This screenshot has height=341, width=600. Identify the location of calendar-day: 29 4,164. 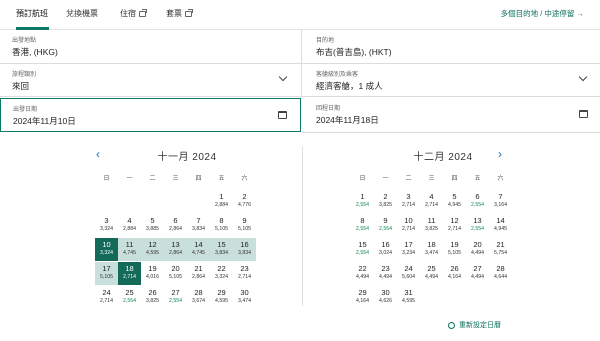
(362, 297).